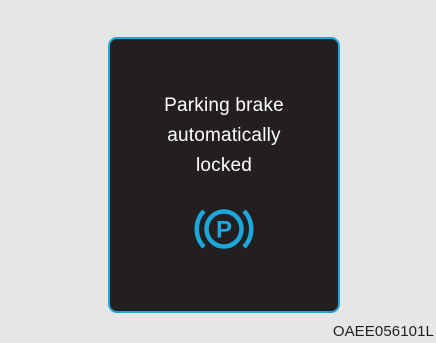  What do you see at coordinates (224, 105) in the screenshot?
I see `message-line-1: Parking brake` at bounding box center [224, 105].